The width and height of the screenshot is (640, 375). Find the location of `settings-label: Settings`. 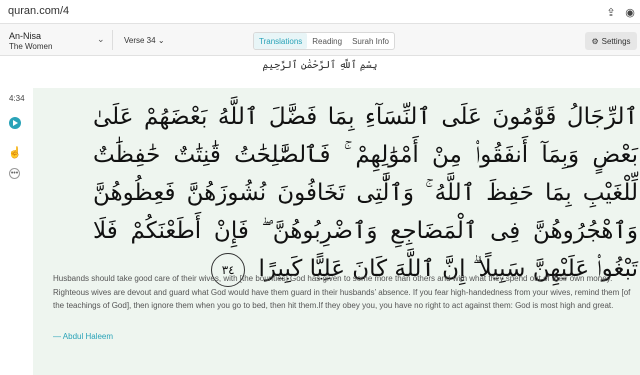

settings-label: Settings is located at coordinates (616, 41).